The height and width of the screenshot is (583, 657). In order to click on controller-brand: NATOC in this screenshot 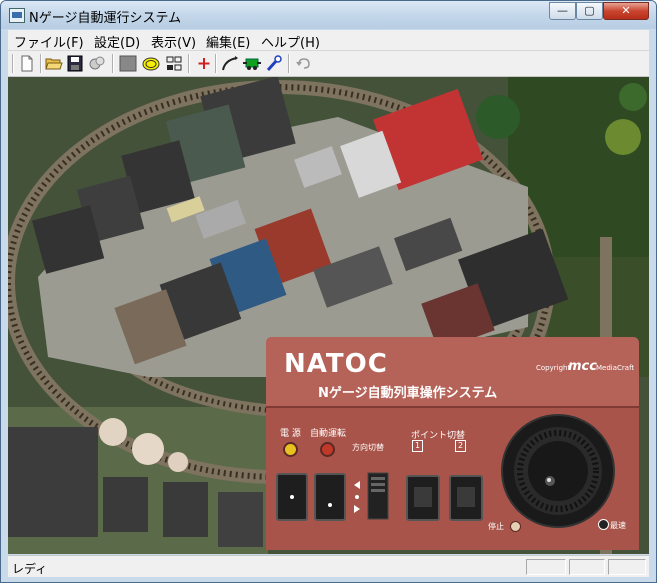, I will do `click(336, 364)`.